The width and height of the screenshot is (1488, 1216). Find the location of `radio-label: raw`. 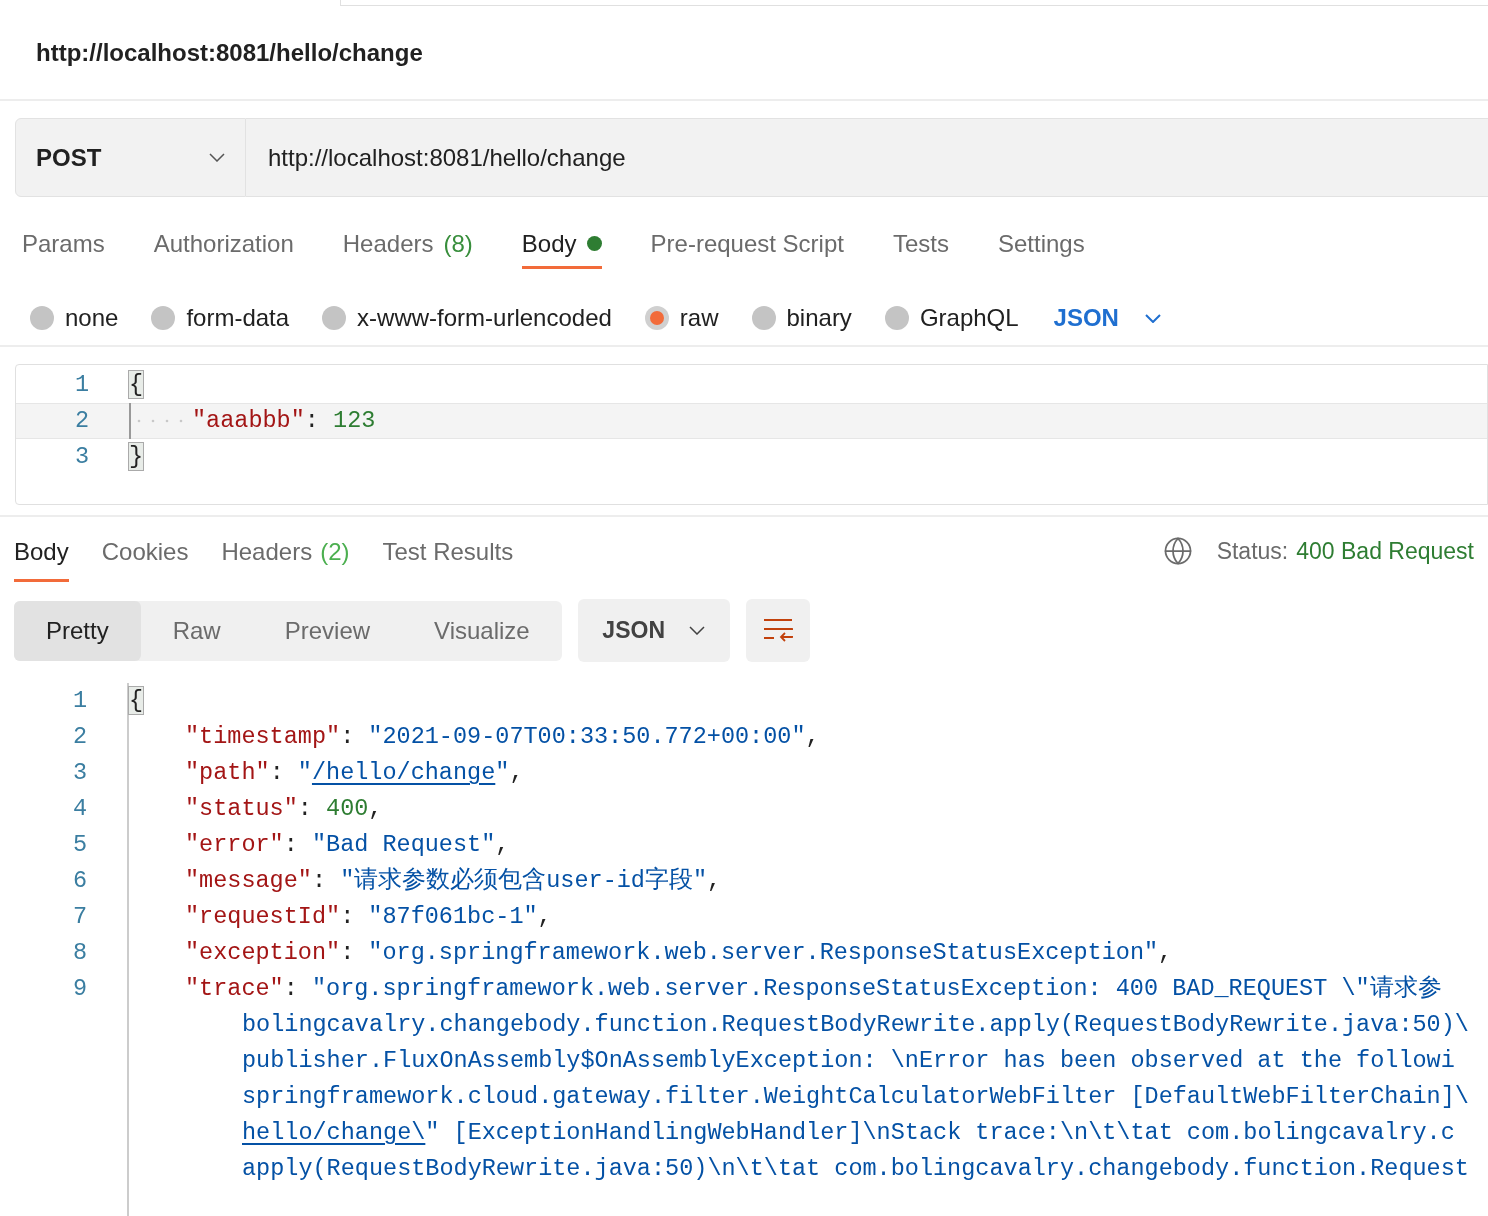

radio-label: raw is located at coordinates (699, 318).